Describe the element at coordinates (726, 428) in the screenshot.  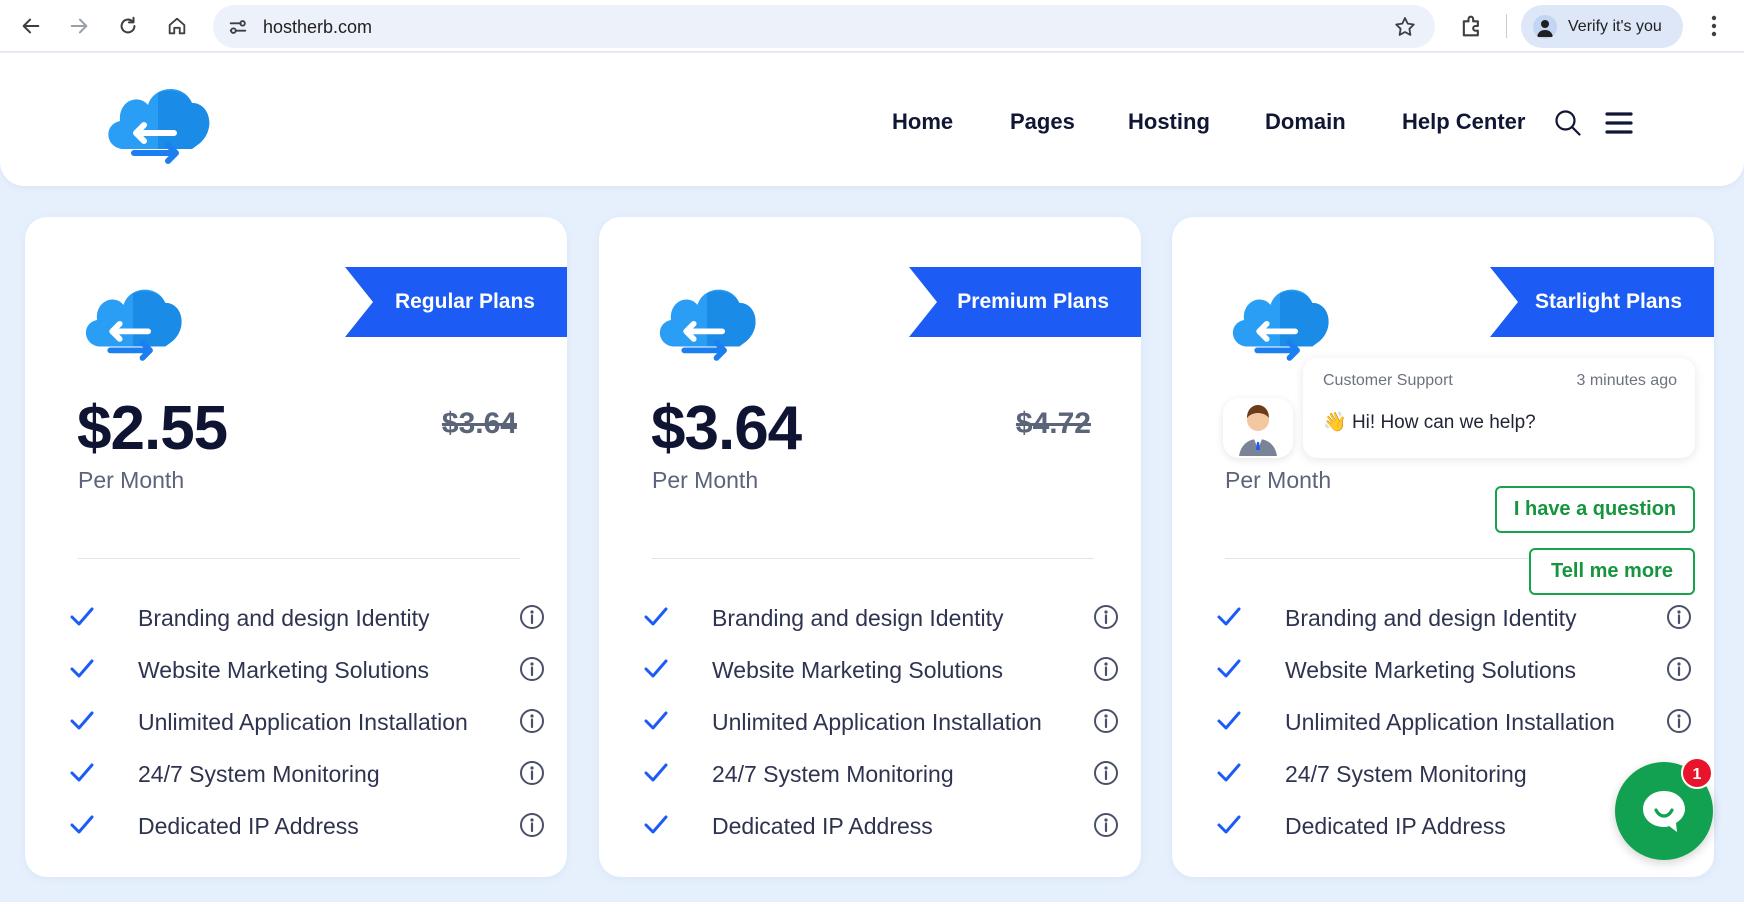
I see `plan-price: $3.64` at that location.